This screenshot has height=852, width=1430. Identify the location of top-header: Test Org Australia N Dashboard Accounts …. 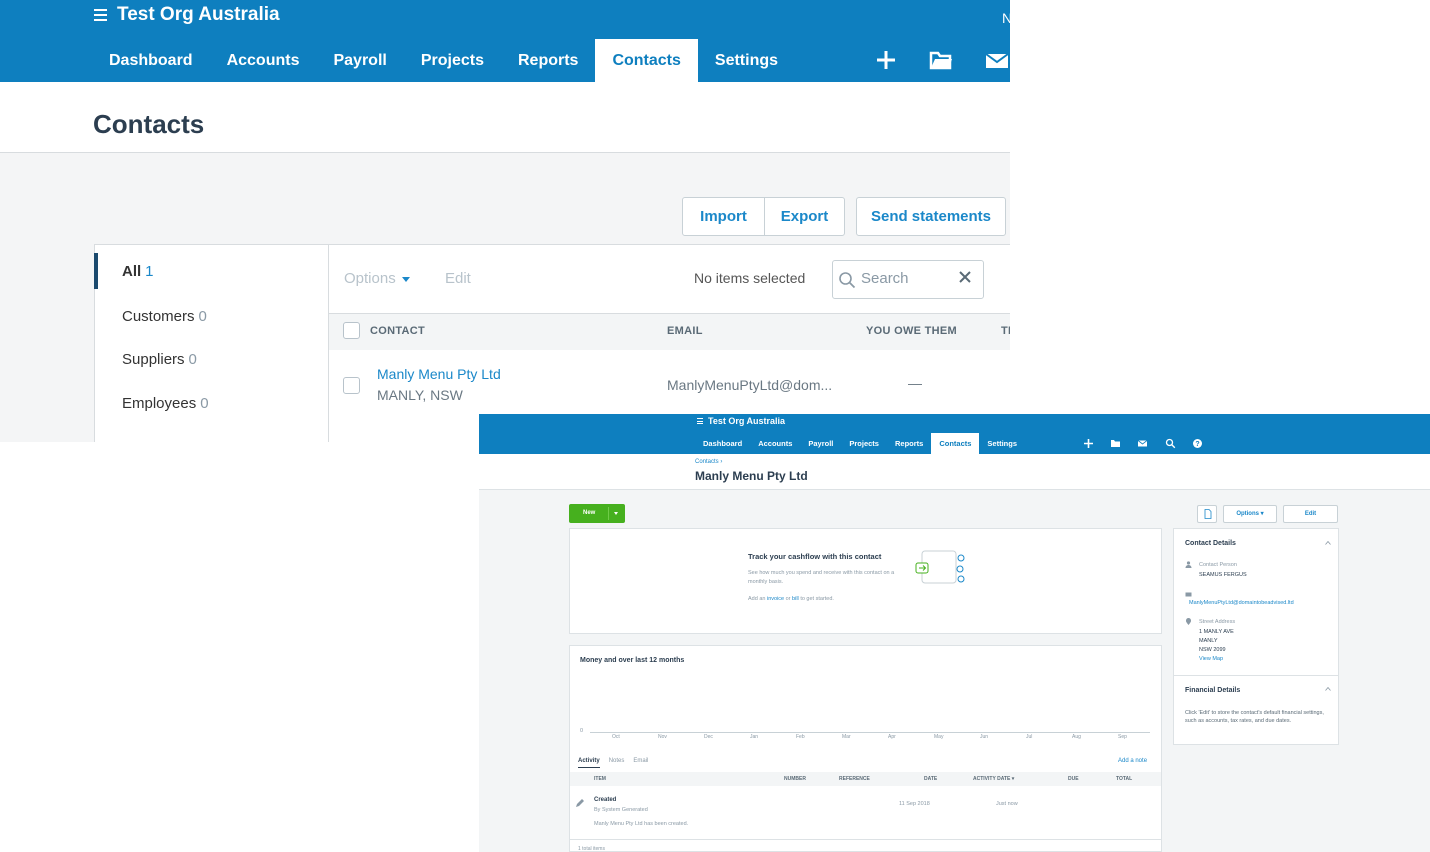
(505, 41).